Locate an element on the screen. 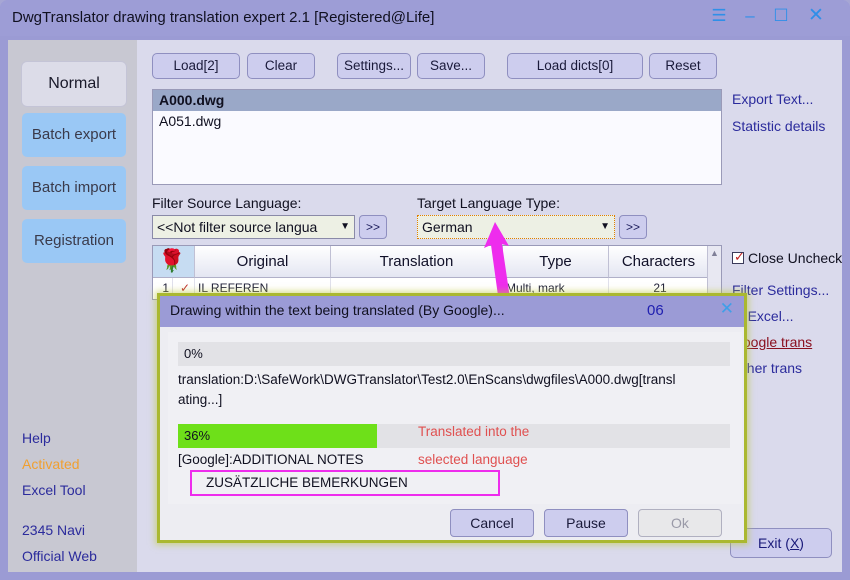 The width and height of the screenshot is (850, 580). sidebar-item-batch-import: Batch import is located at coordinates (74, 188).